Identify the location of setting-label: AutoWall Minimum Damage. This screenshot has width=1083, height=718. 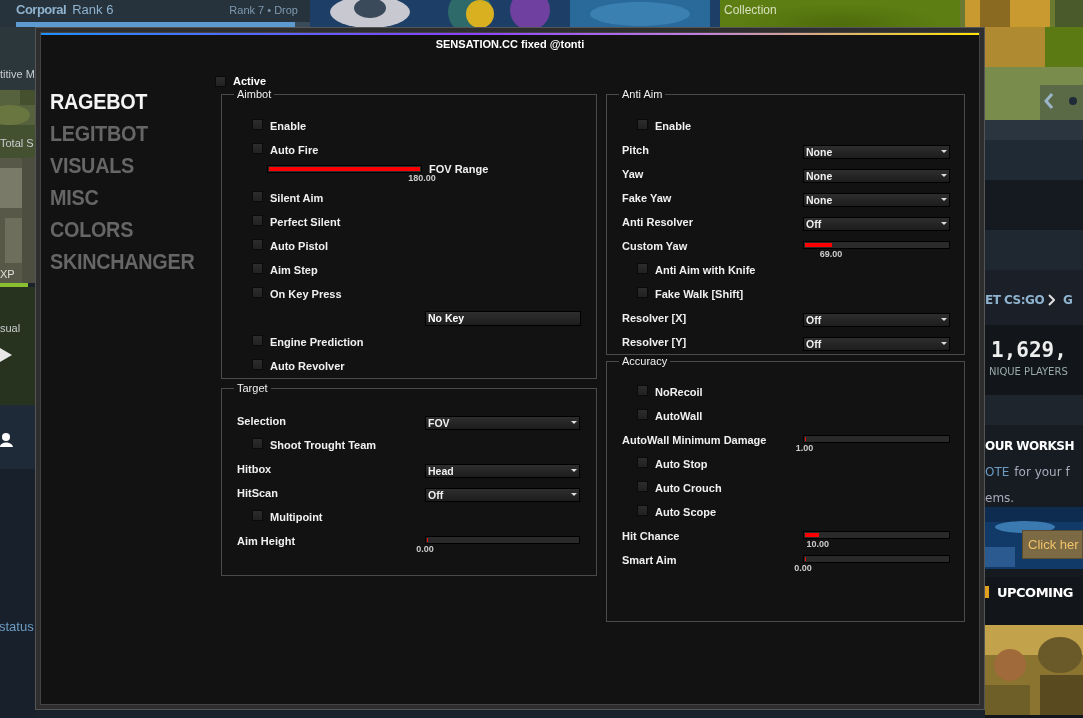
(695, 440).